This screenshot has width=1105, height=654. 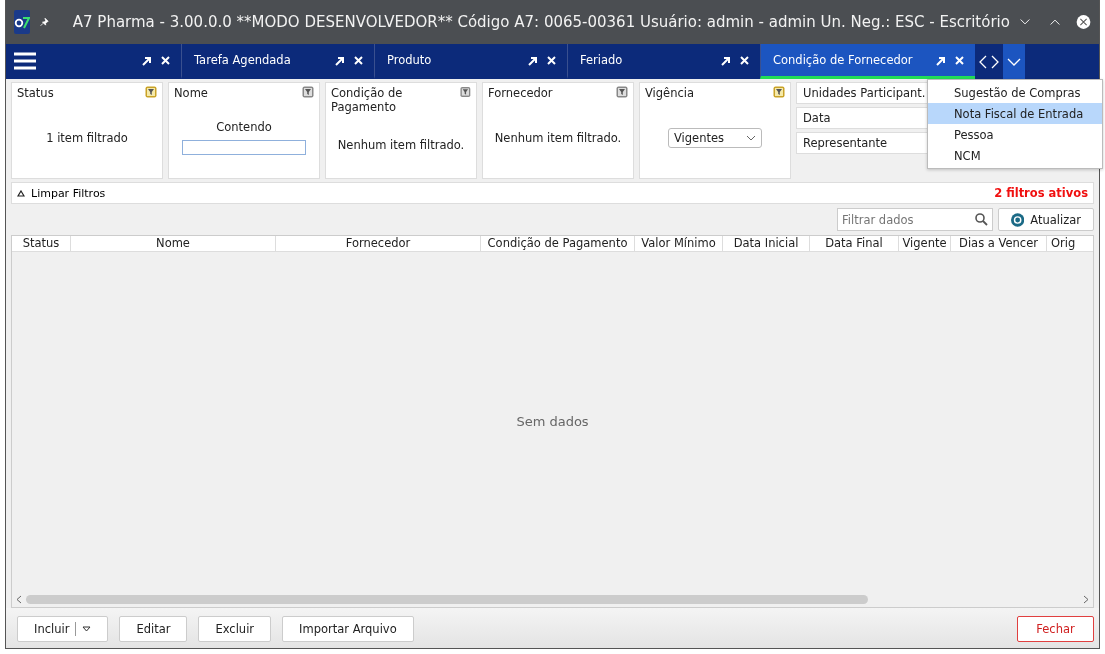 What do you see at coordinates (173, 243) in the screenshot?
I see `column-header: Nome` at bounding box center [173, 243].